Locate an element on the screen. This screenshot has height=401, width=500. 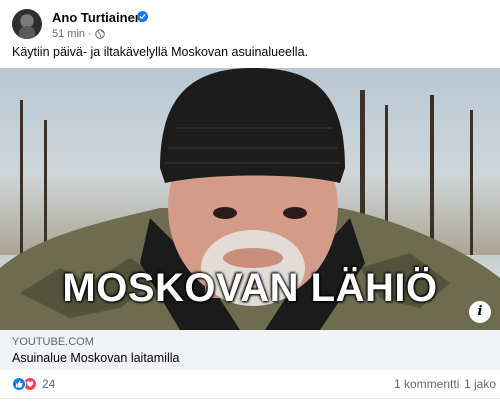
link-domain: YOUTUBE.COM is located at coordinates (53, 342).